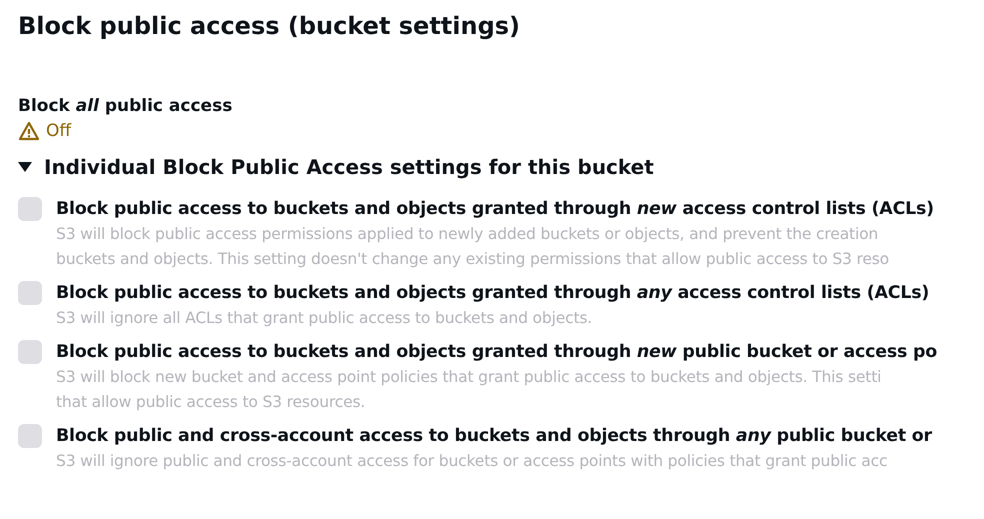 The width and height of the screenshot is (984, 519). I want to click on setting-description: S3 will block public access permissions applied to newly added buckets or objects, and prevent the creation, so click(468, 234).